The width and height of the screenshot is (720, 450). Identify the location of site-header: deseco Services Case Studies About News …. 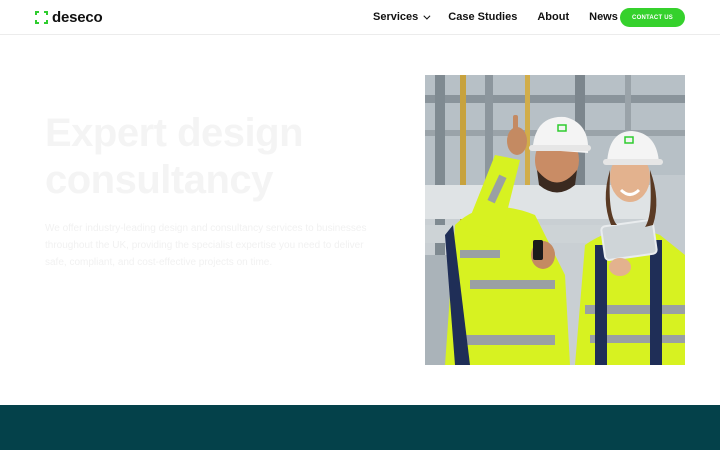
(360, 17).